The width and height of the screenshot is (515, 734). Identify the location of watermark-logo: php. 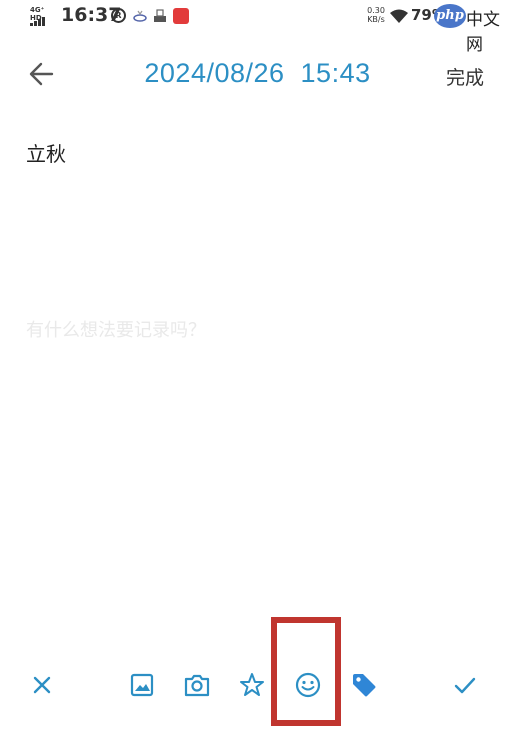
(450, 16).